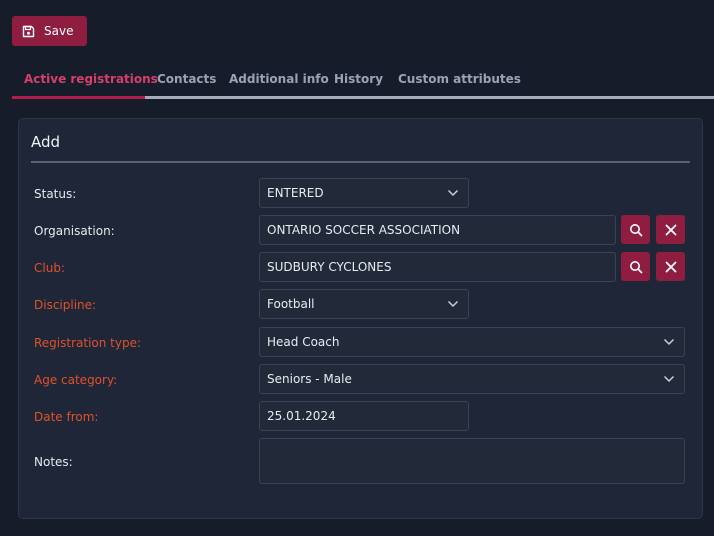 This screenshot has width=714, height=536. What do you see at coordinates (88, 343) in the screenshot?
I see `registration-type-label: Registration type:` at bounding box center [88, 343].